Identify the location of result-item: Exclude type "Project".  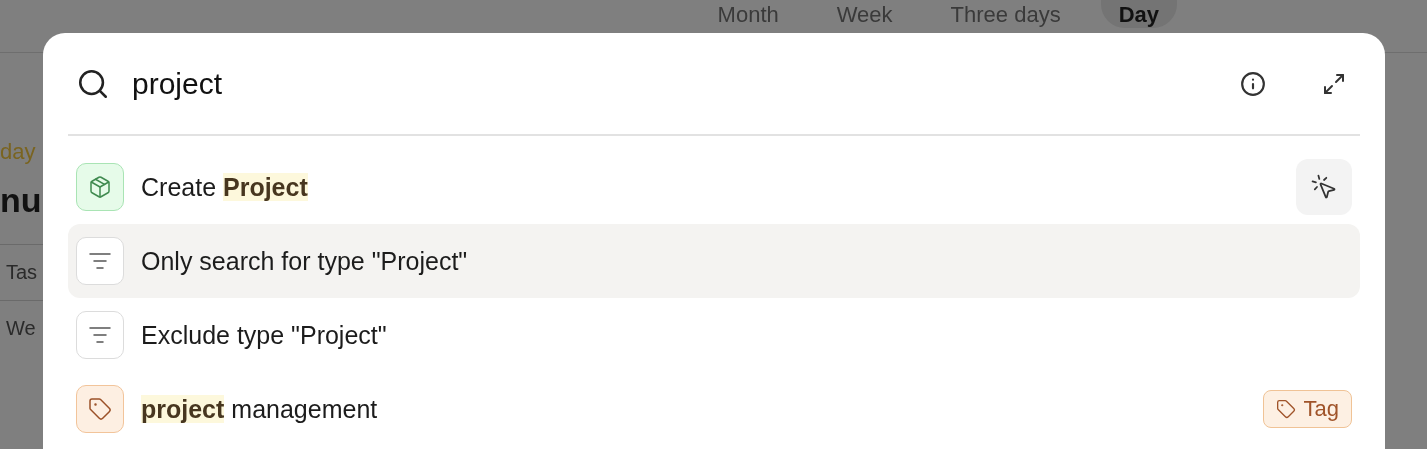
(714, 335).